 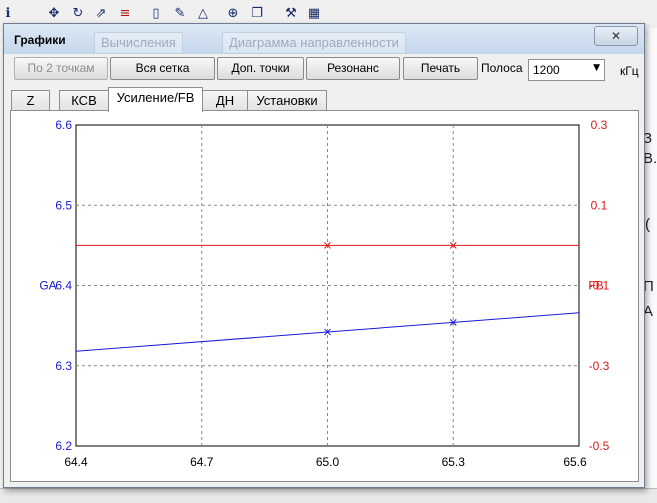 What do you see at coordinates (650, 158) in the screenshot?
I see `background-glyph: В.` at bounding box center [650, 158].